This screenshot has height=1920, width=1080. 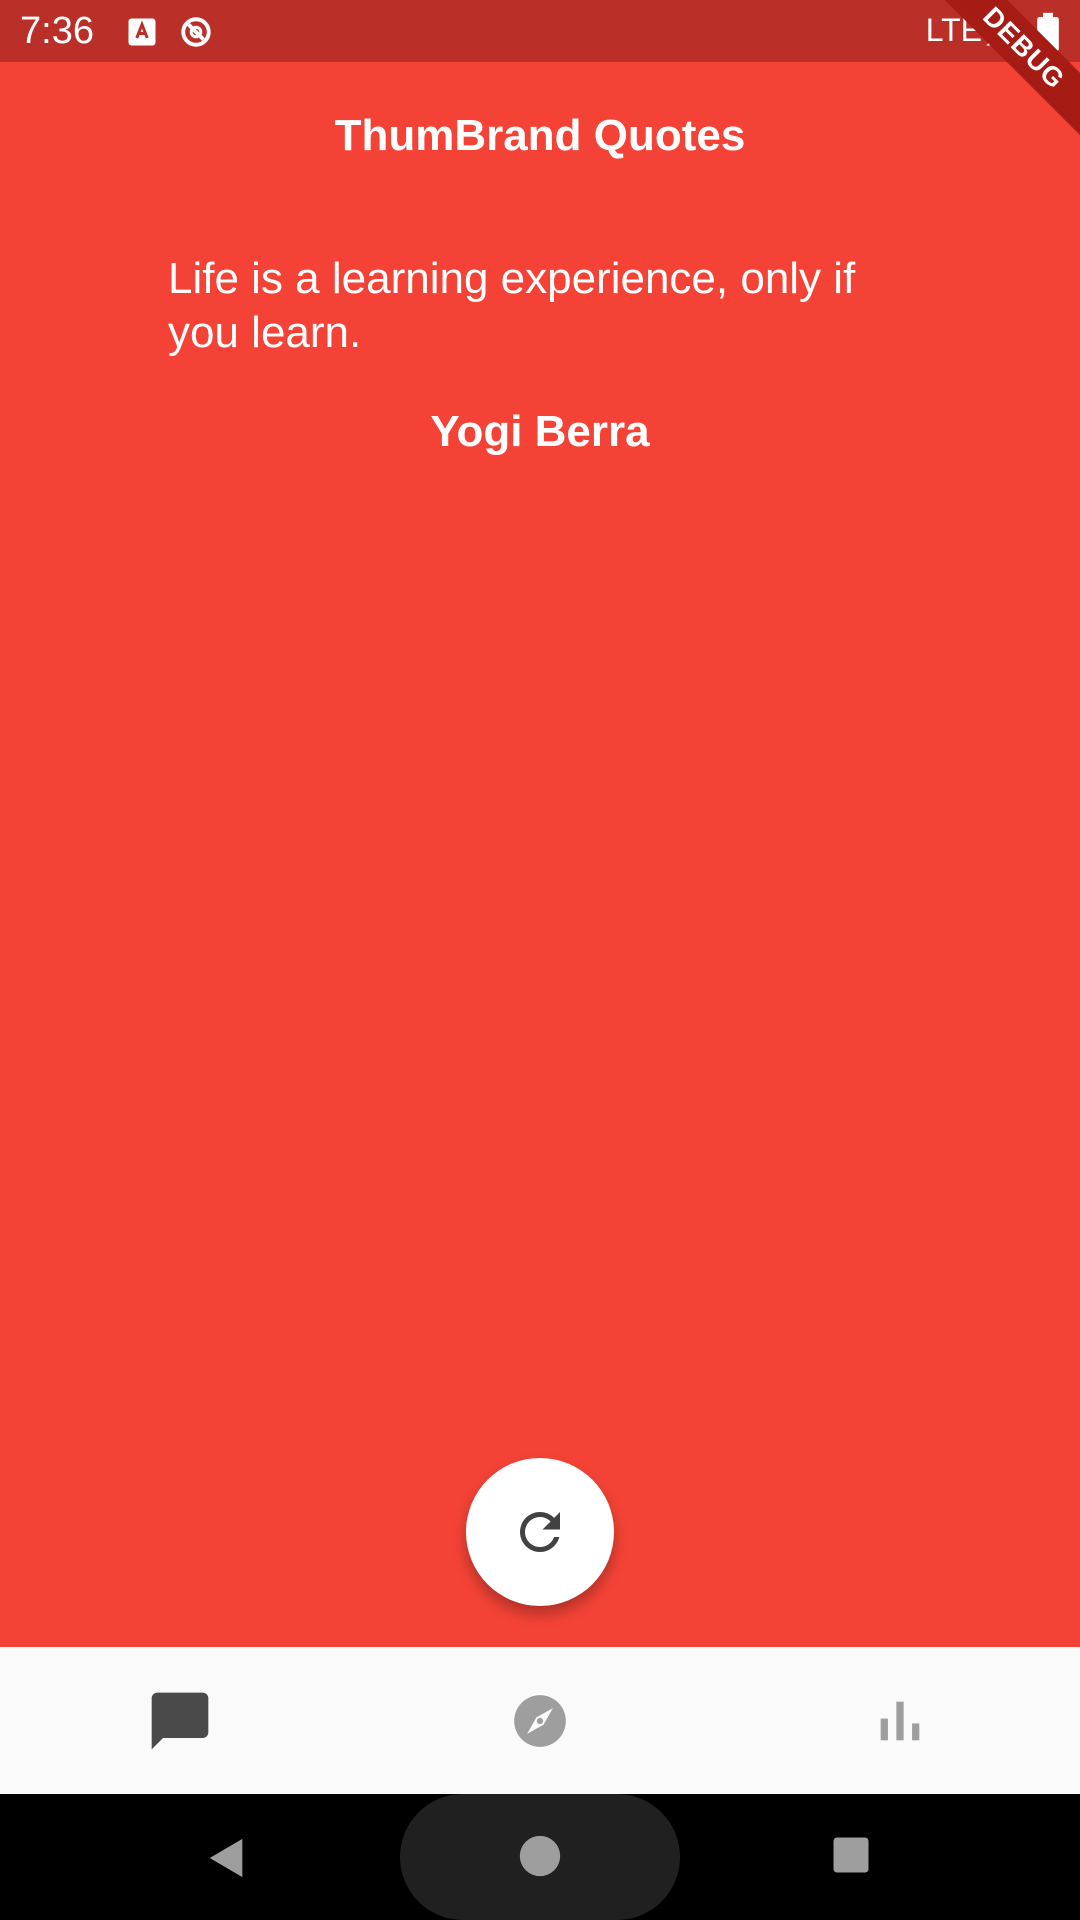 I want to click on system-nav-bar, so click(x=540, y=1857).